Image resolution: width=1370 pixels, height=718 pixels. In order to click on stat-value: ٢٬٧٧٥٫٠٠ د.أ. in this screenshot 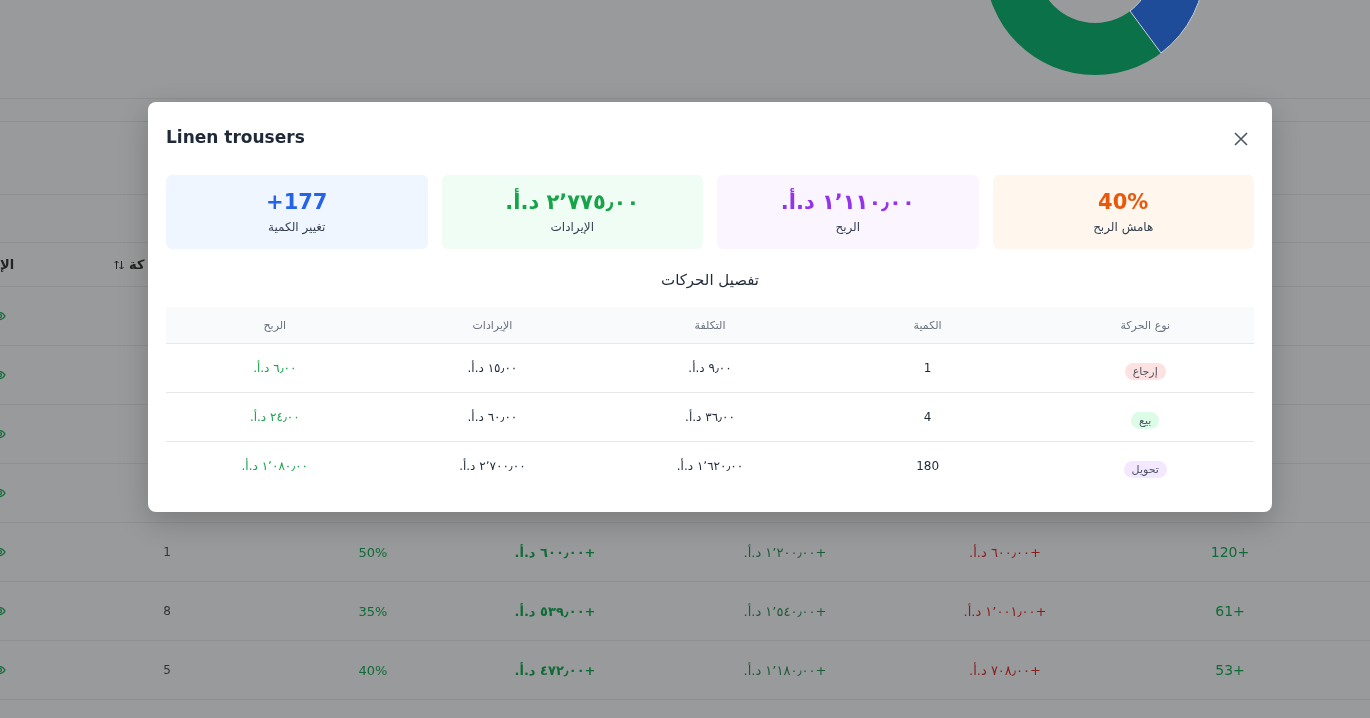, I will do `click(572, 202)`.